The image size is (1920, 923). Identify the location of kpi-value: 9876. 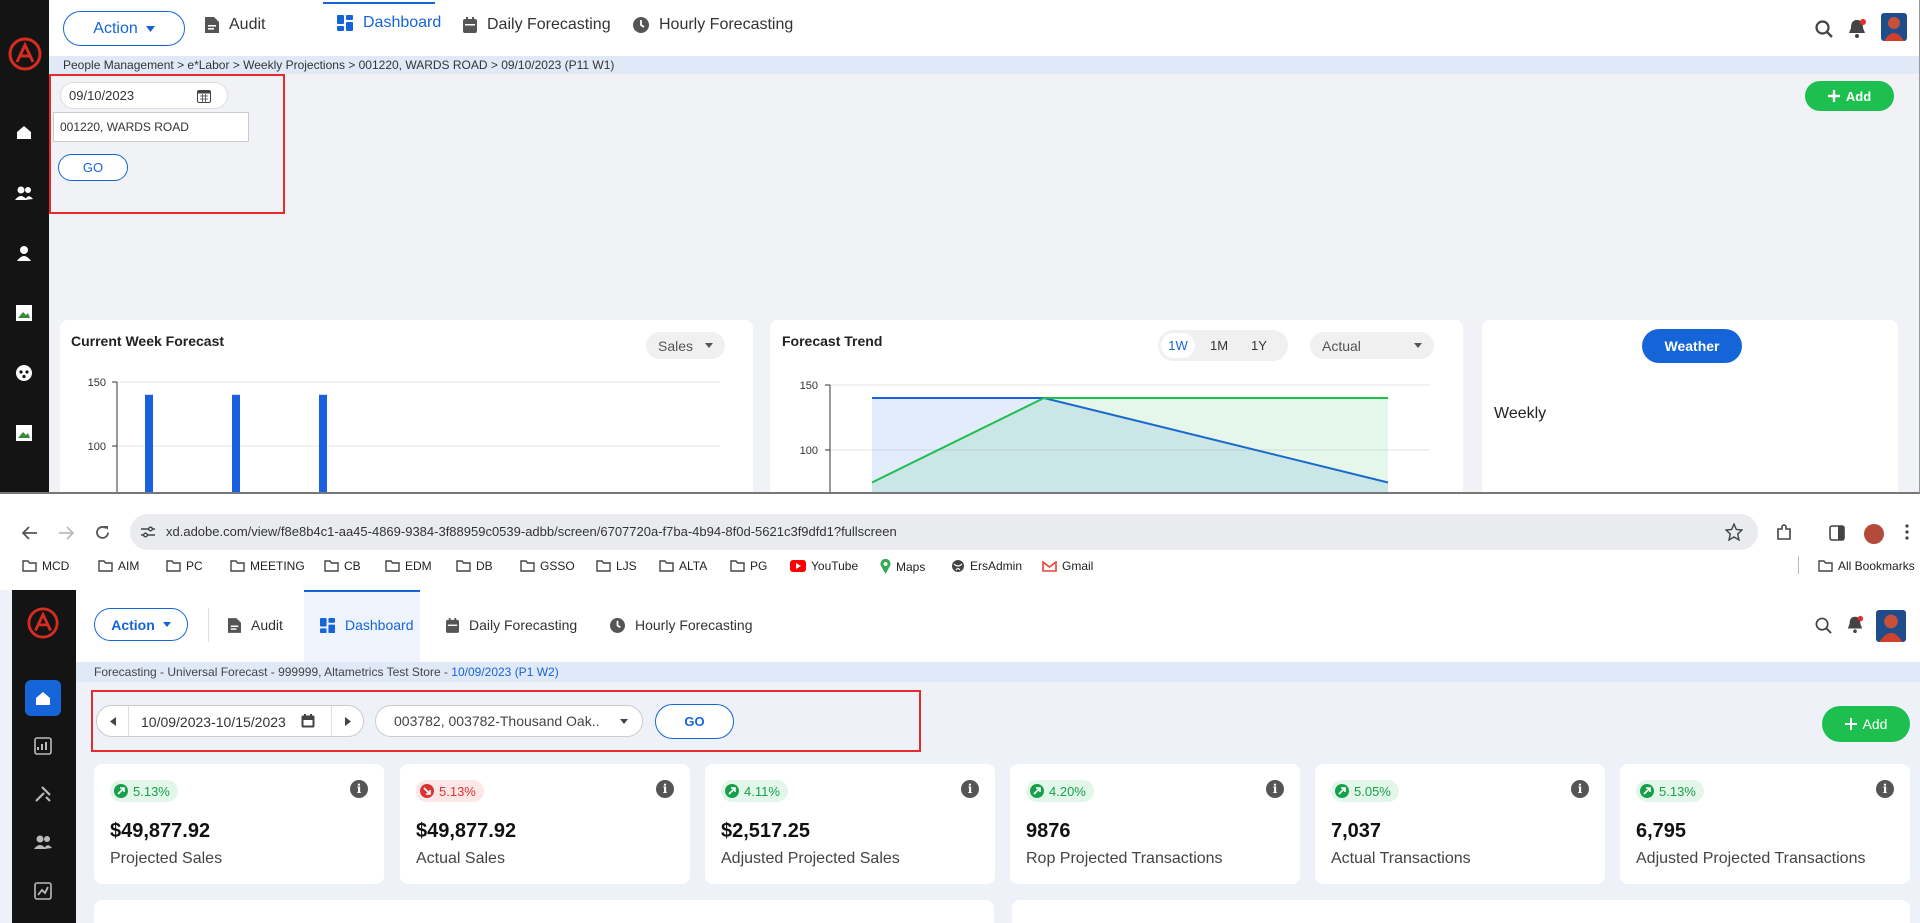
(1048, 831).